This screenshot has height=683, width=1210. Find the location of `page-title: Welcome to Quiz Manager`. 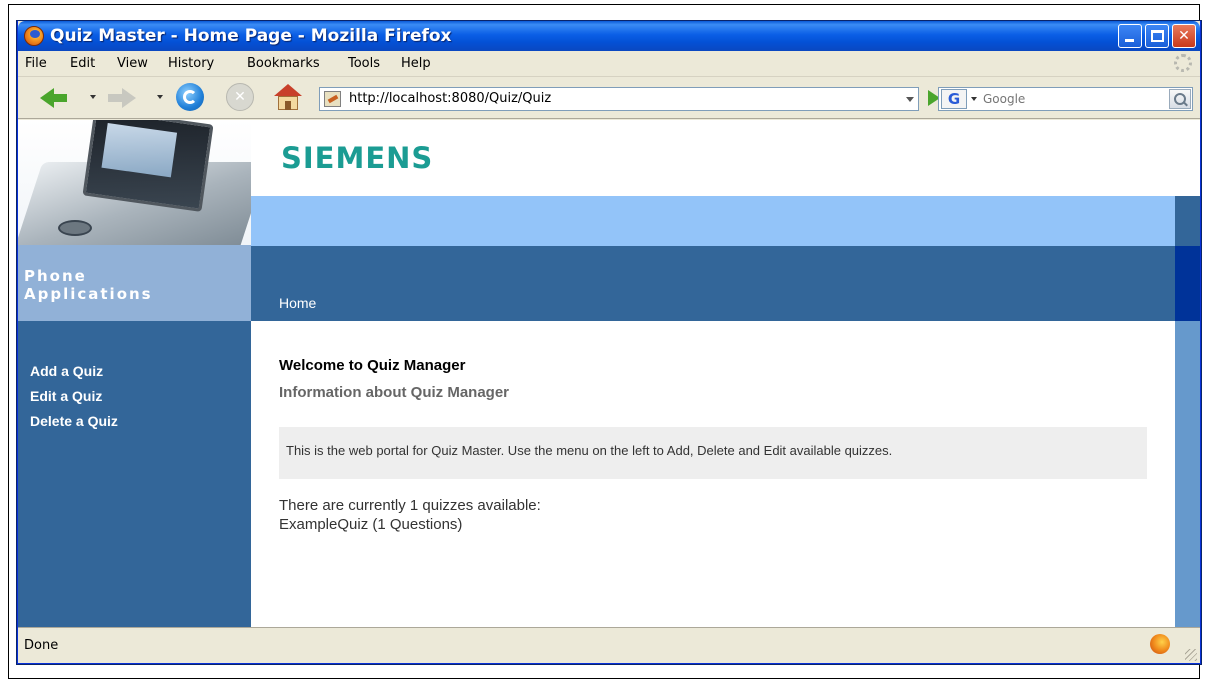

page-title: Welcome to Quiz Manager is located at coordinates (372, 365).